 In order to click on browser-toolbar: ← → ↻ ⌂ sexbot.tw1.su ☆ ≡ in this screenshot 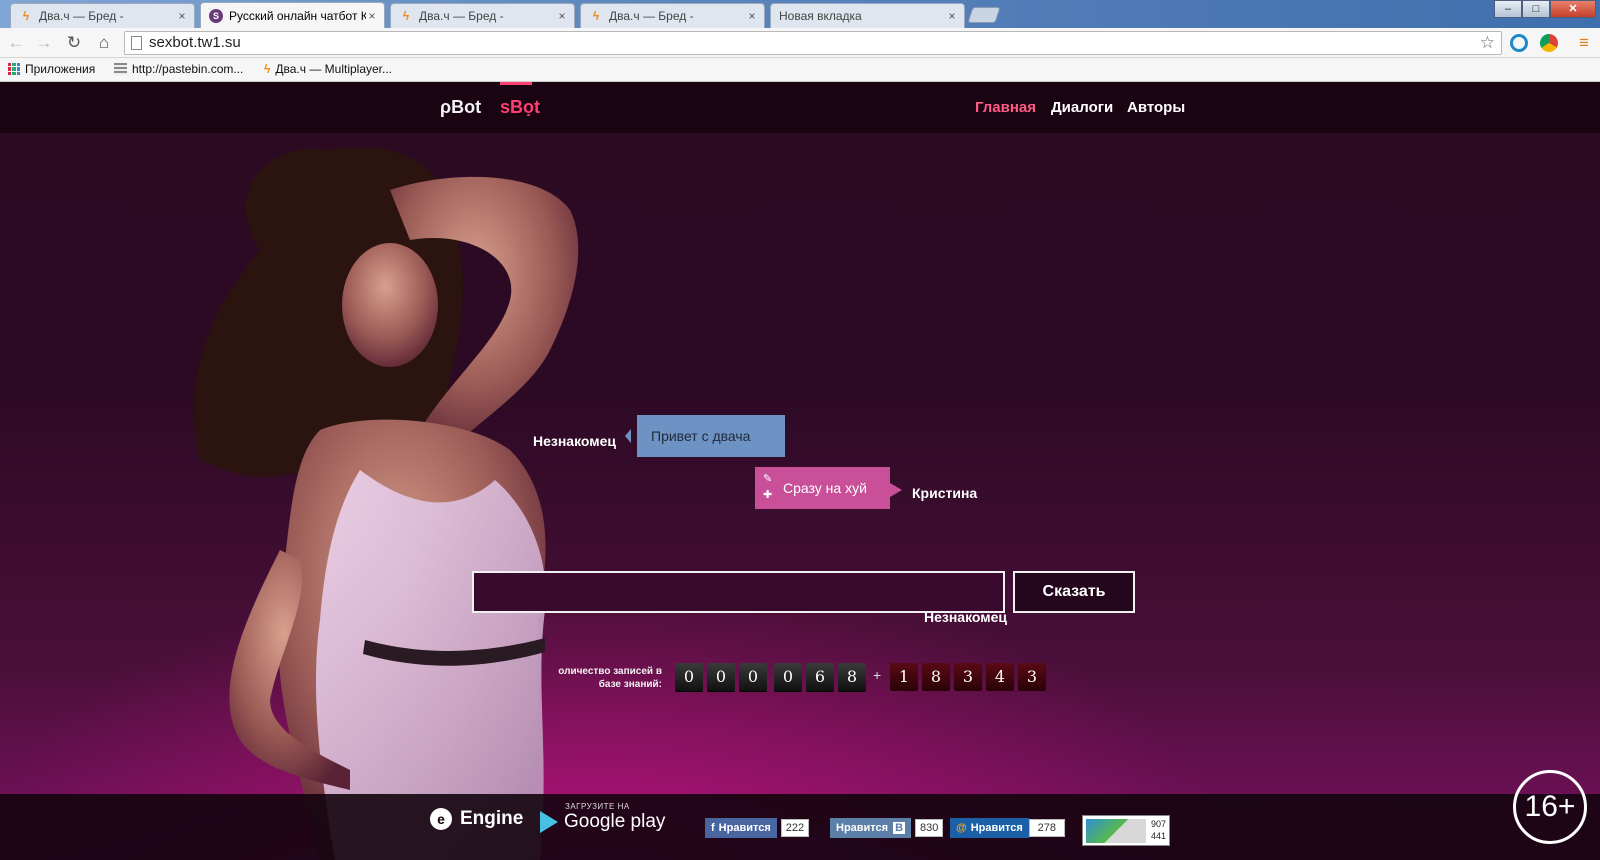, I will do `click(800, 43)`.